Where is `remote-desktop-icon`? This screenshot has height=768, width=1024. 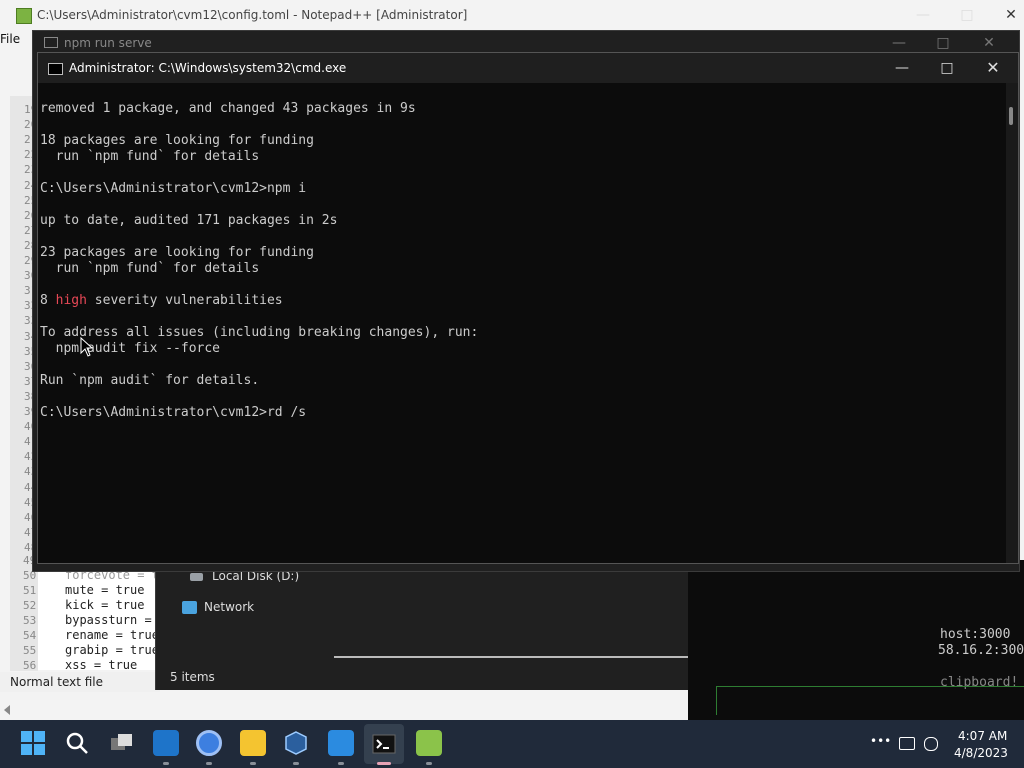
remote-desktop-icon is located at coordinates (341, 743).